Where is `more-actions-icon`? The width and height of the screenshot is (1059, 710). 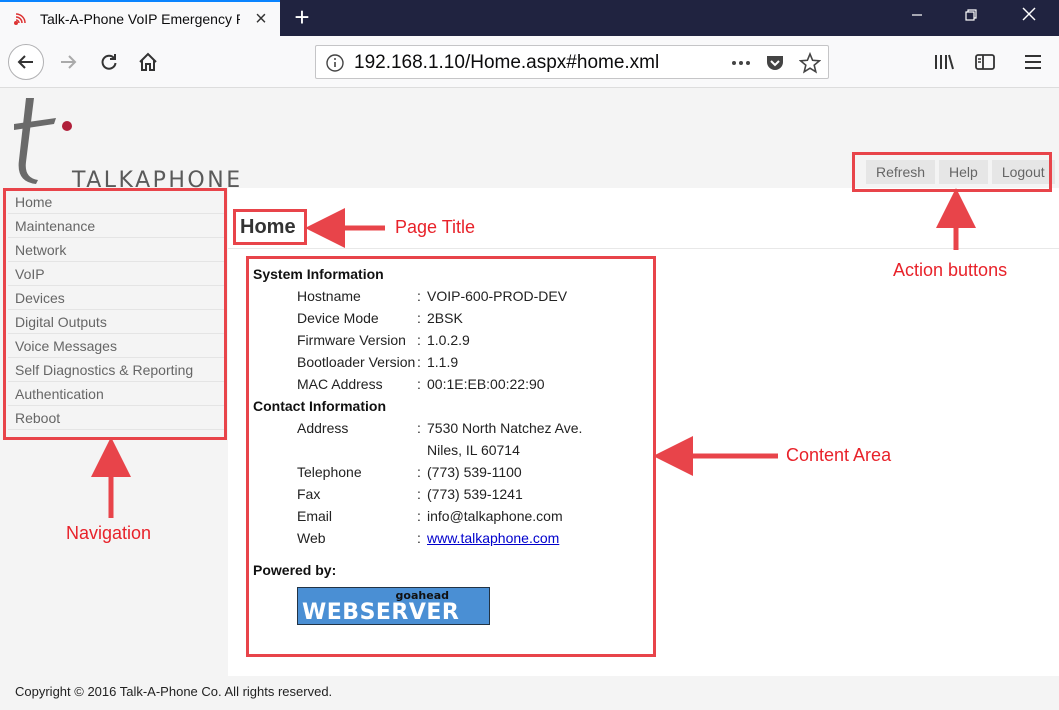
more-actions-icon is located at coordinates (741, 63).